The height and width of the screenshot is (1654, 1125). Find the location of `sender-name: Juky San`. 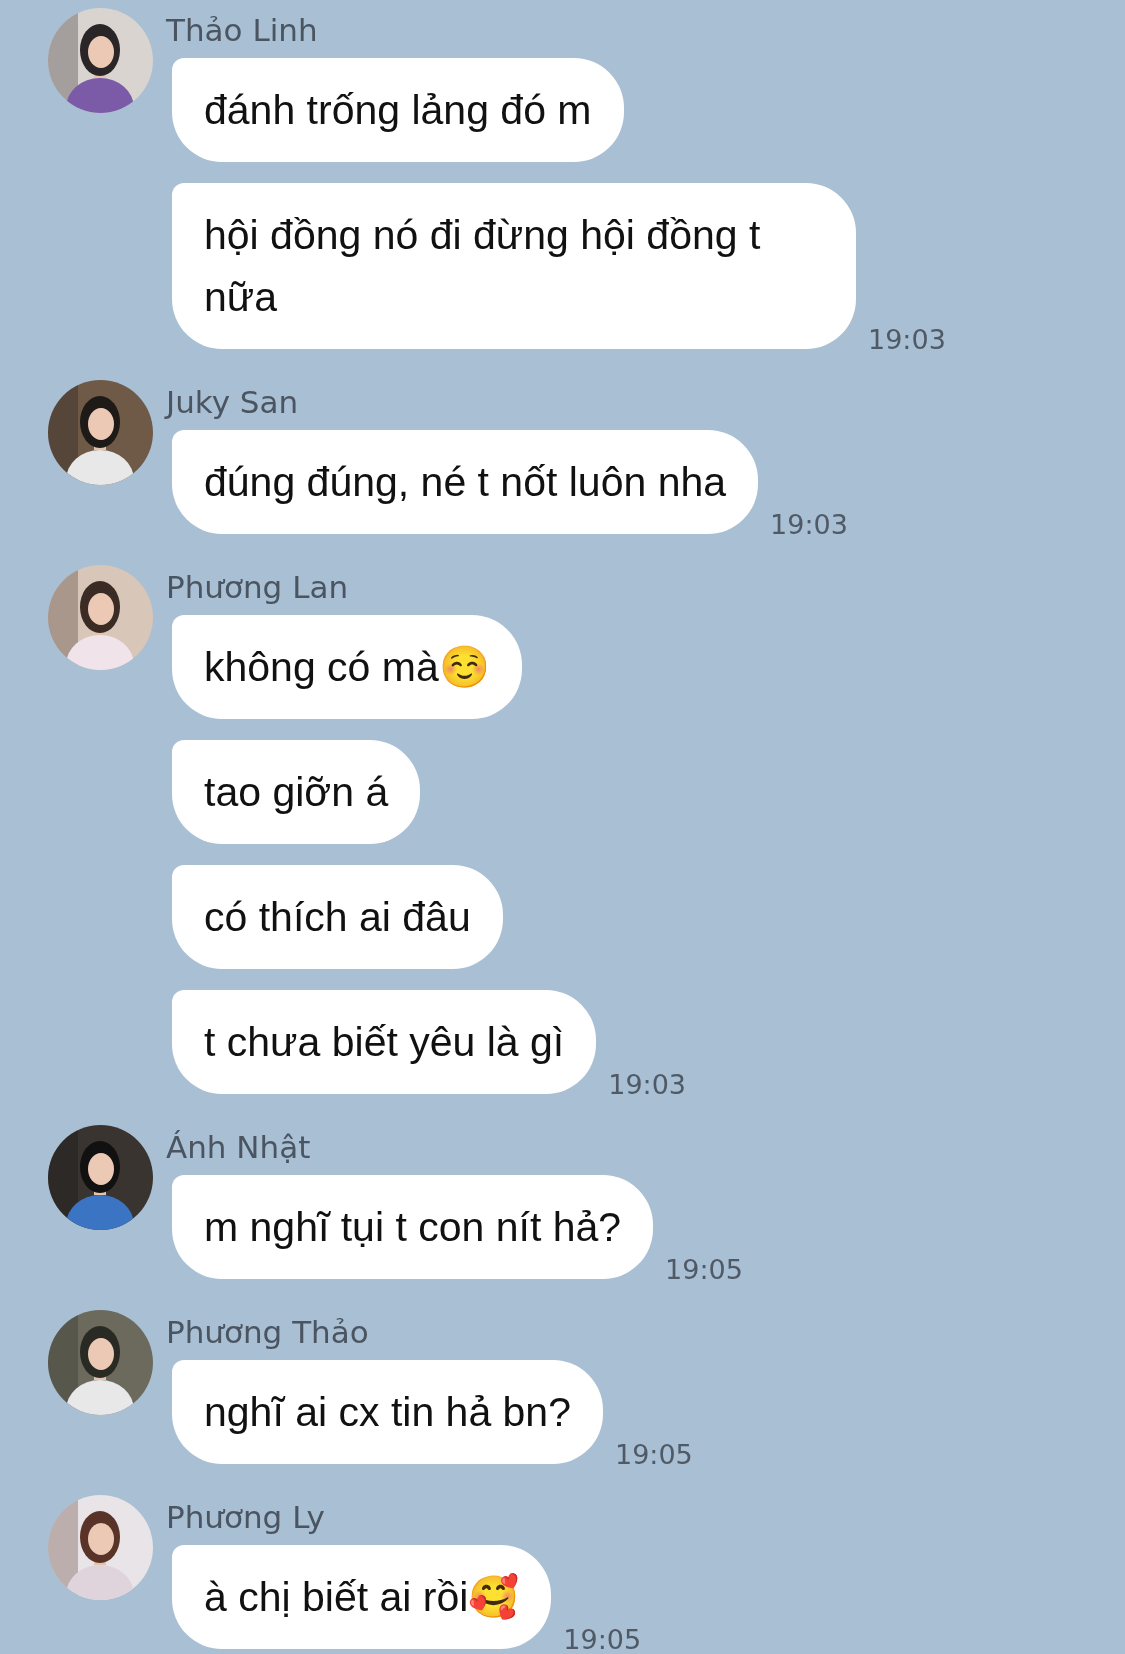

sender-name: Juky San is located at coordinates (233, 402).